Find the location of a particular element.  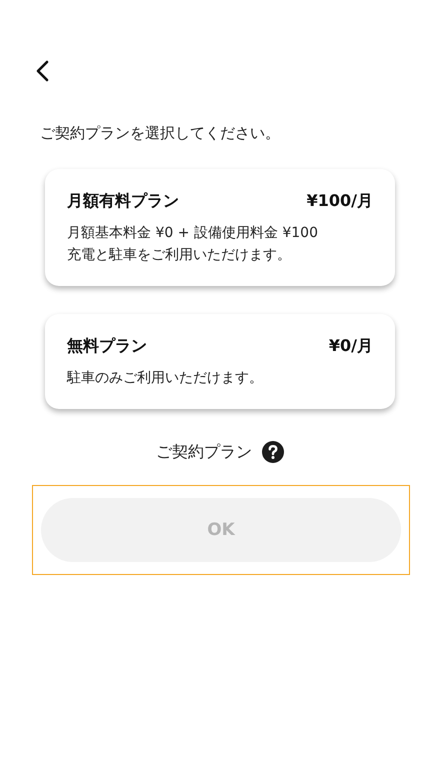

current-plan-label: ご契約プラン is located at coordinates (204, 452).